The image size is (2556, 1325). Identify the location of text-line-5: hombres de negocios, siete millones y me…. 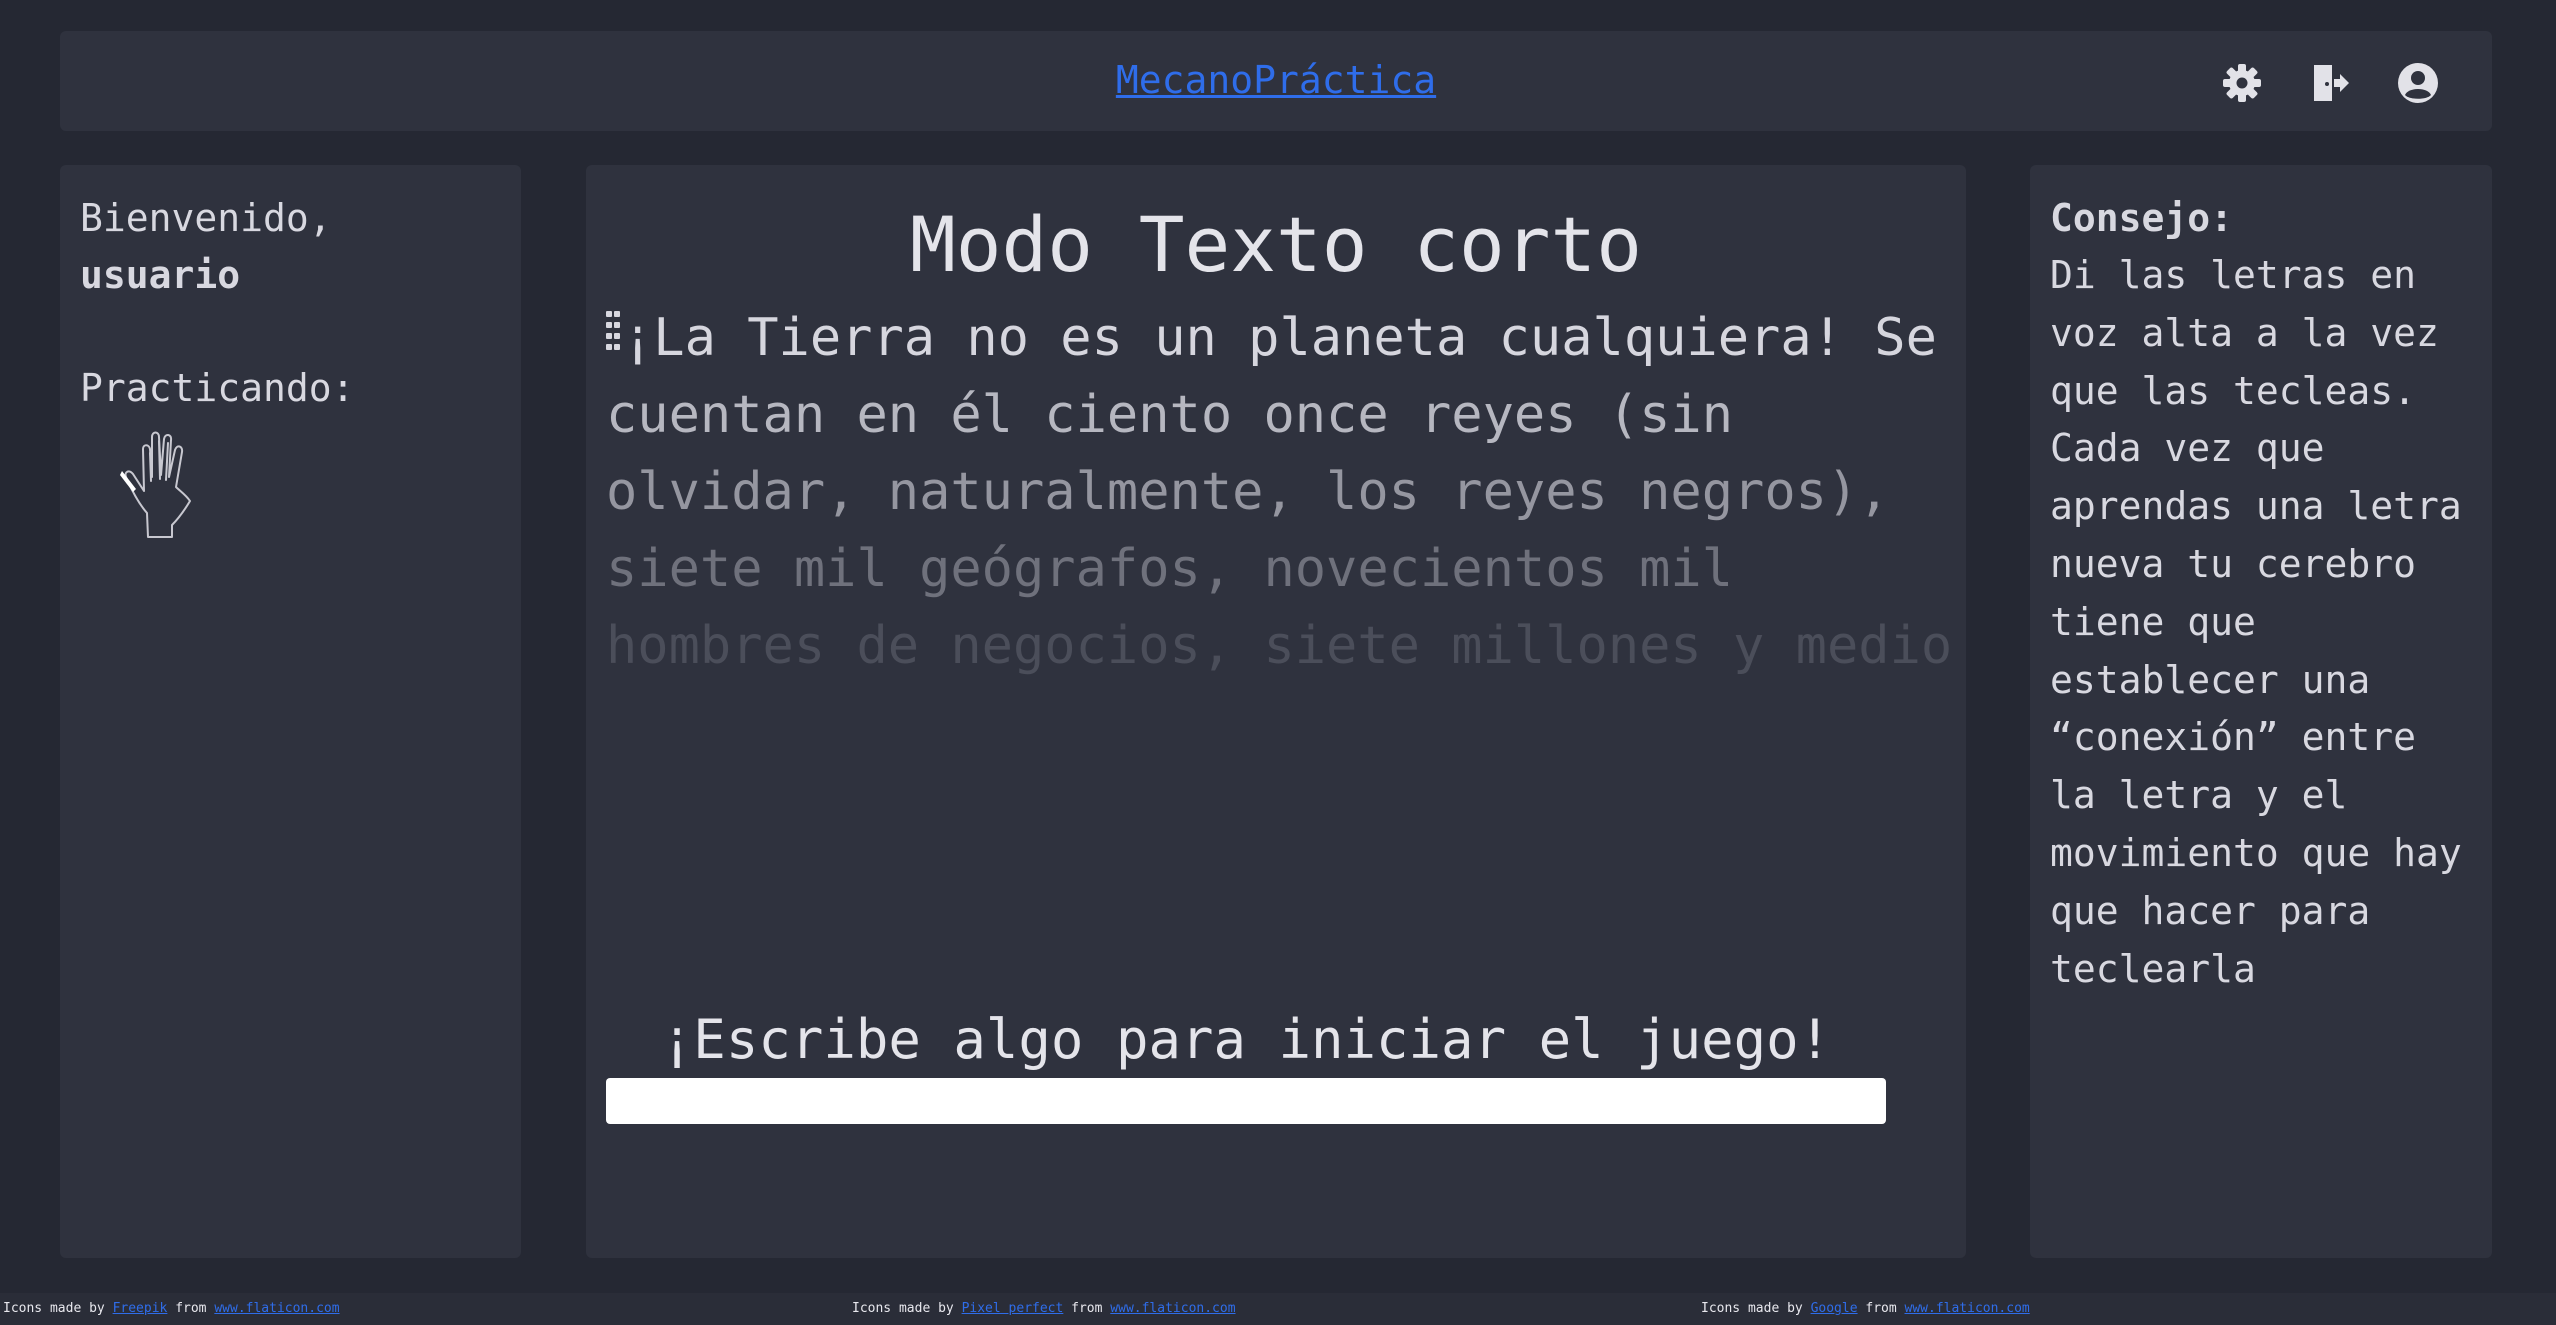
(1279, 646).